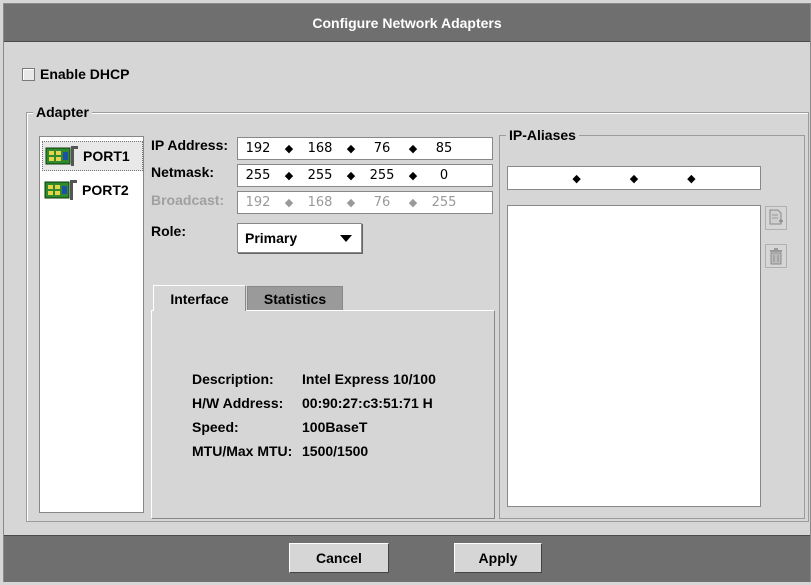 The height and width of the screenshot is (585, 811). Describe the element at coordinates (188, 200) in the screenshot. I see `broadcast-label: Broadcast:` at that location.